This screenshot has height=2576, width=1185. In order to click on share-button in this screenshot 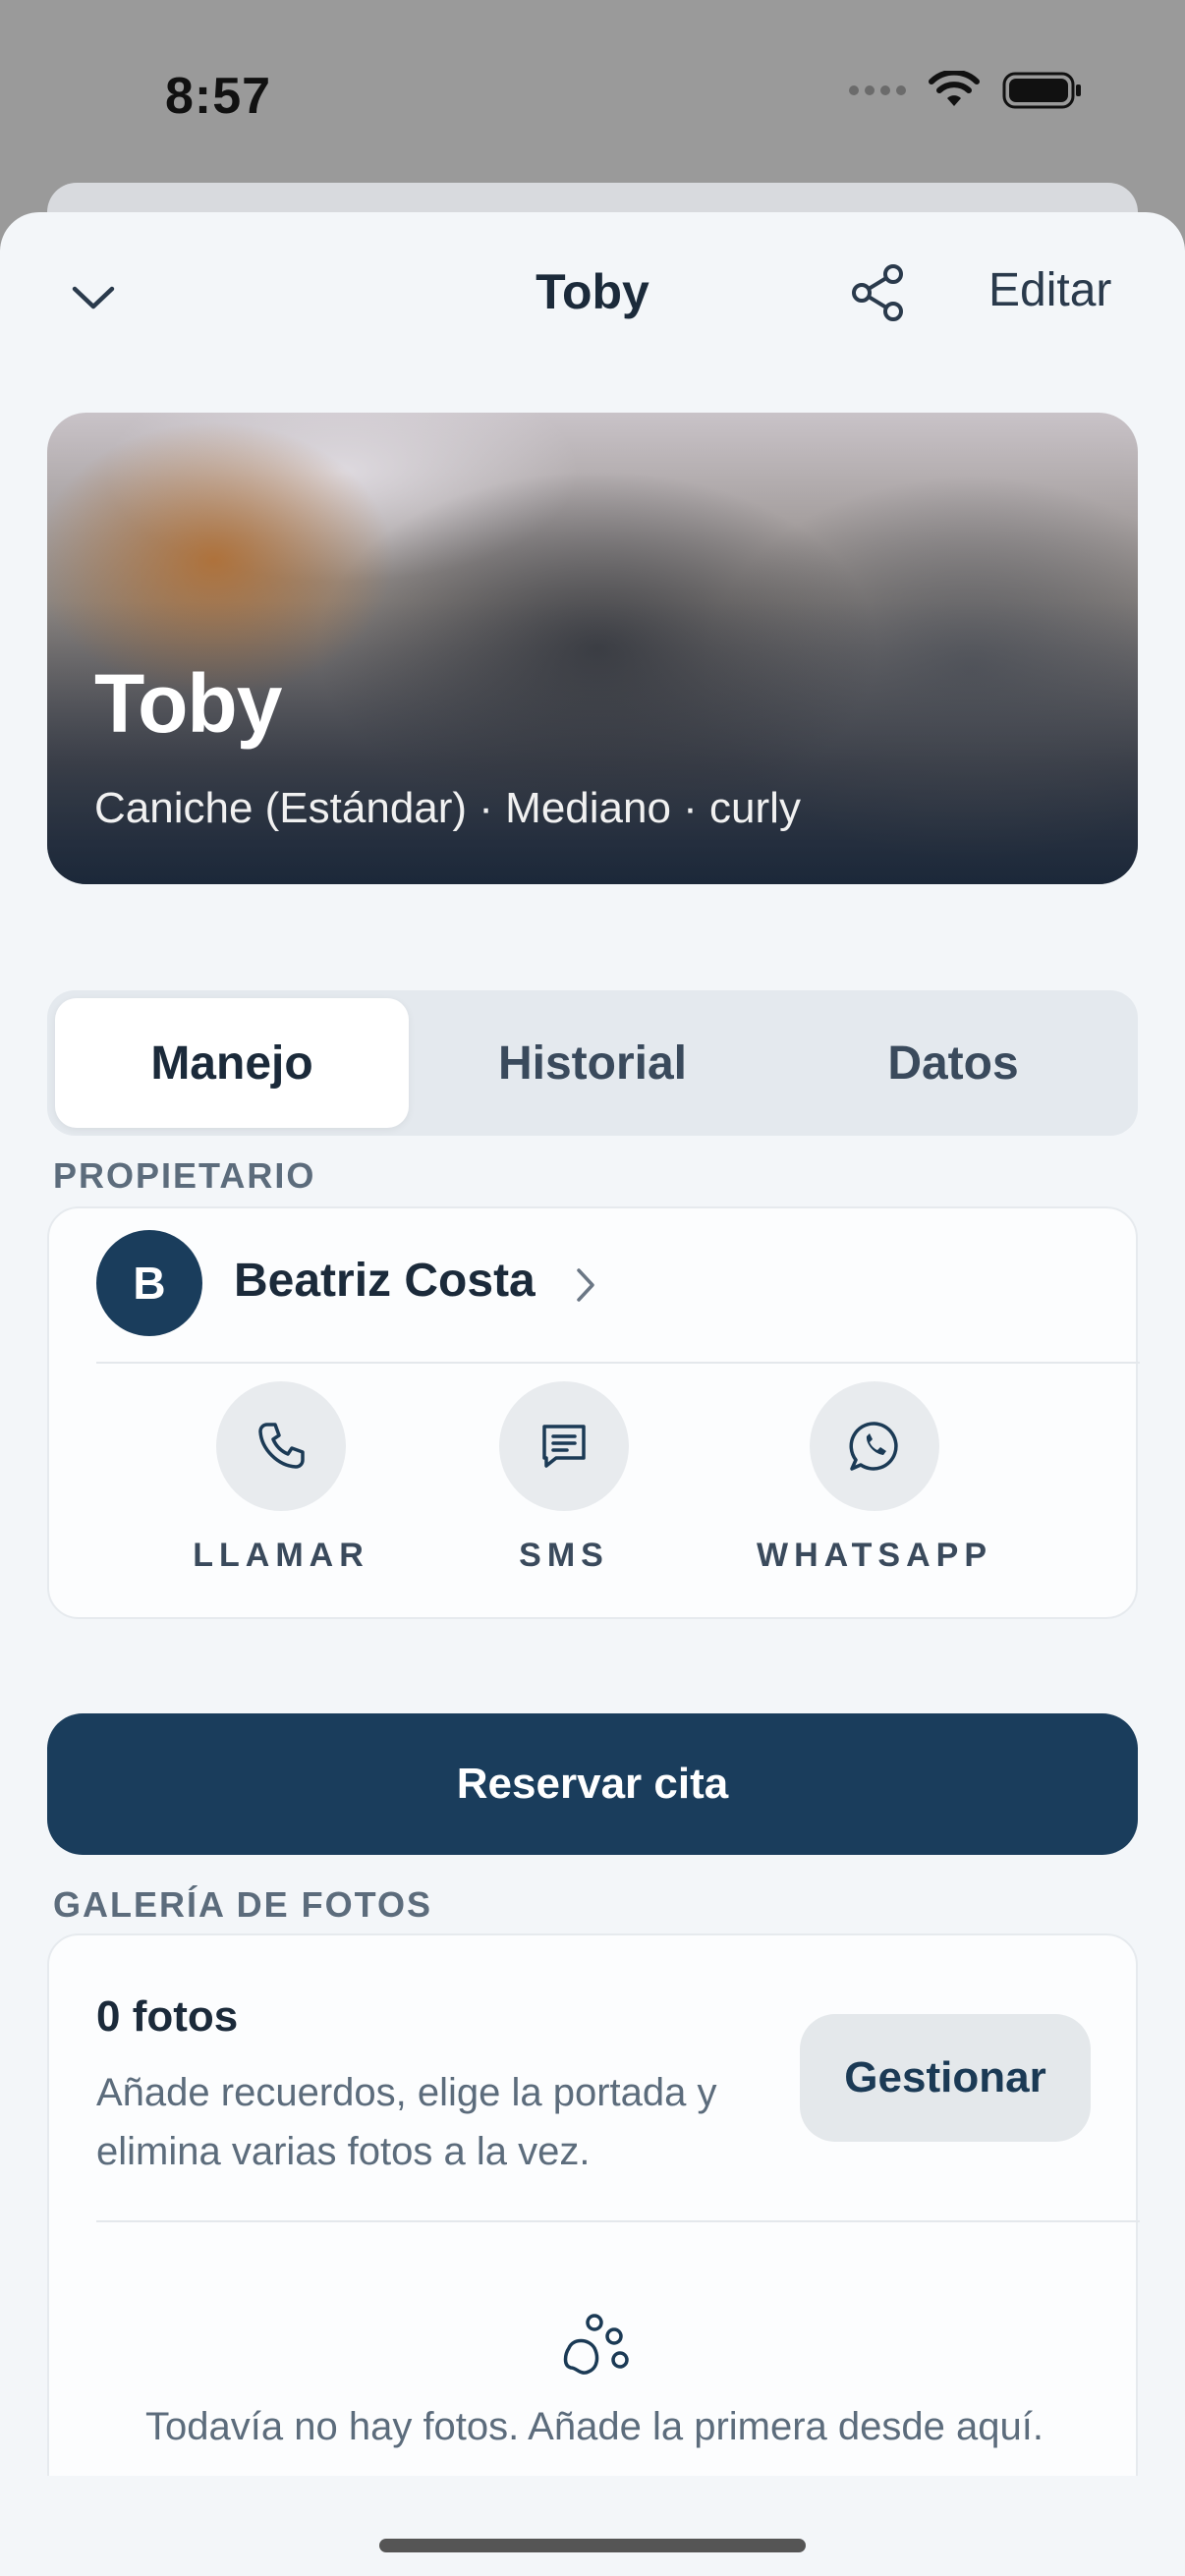, I will do `click(878, 292)`.